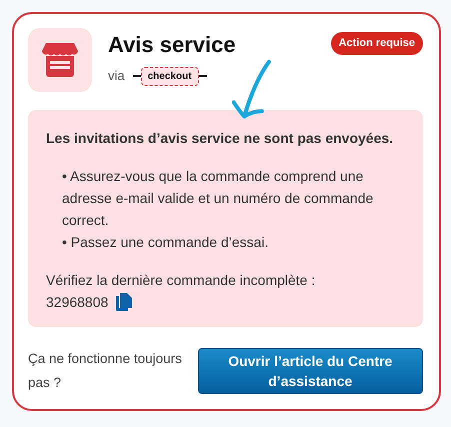 This screenshot has width=451, height=427. I want to click on via-label: via, so click(116, 76).